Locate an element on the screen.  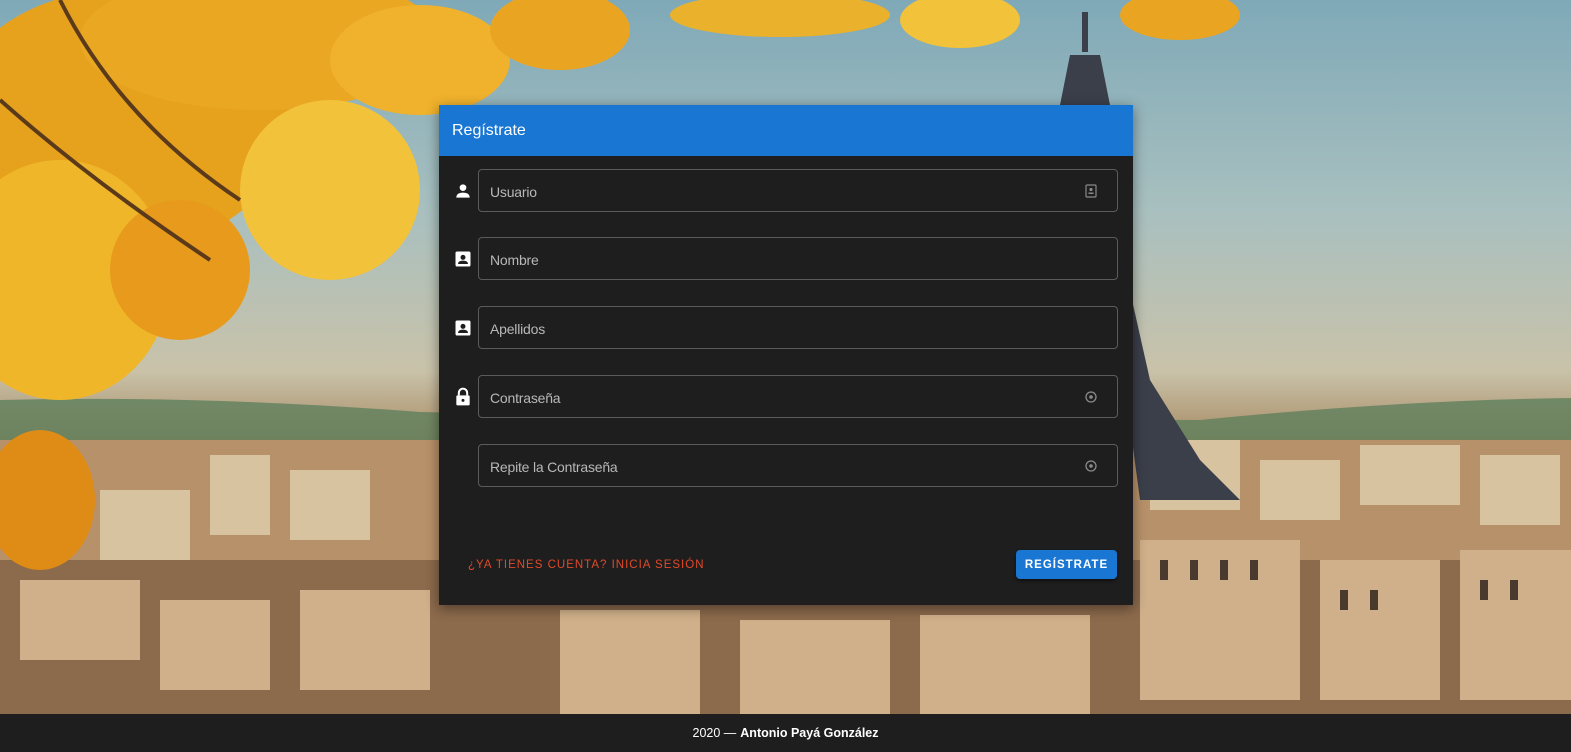
register-button: Regístrate is located at coordinates (1066, 564).